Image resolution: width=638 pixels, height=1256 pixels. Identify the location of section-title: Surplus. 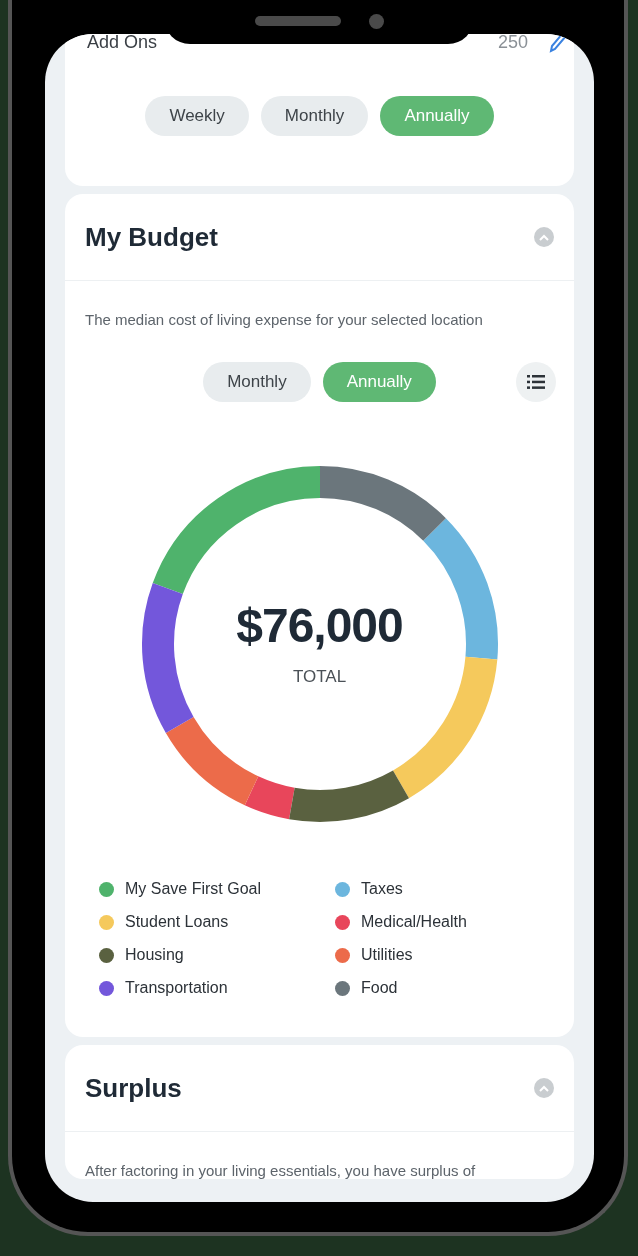
(133, 1088).